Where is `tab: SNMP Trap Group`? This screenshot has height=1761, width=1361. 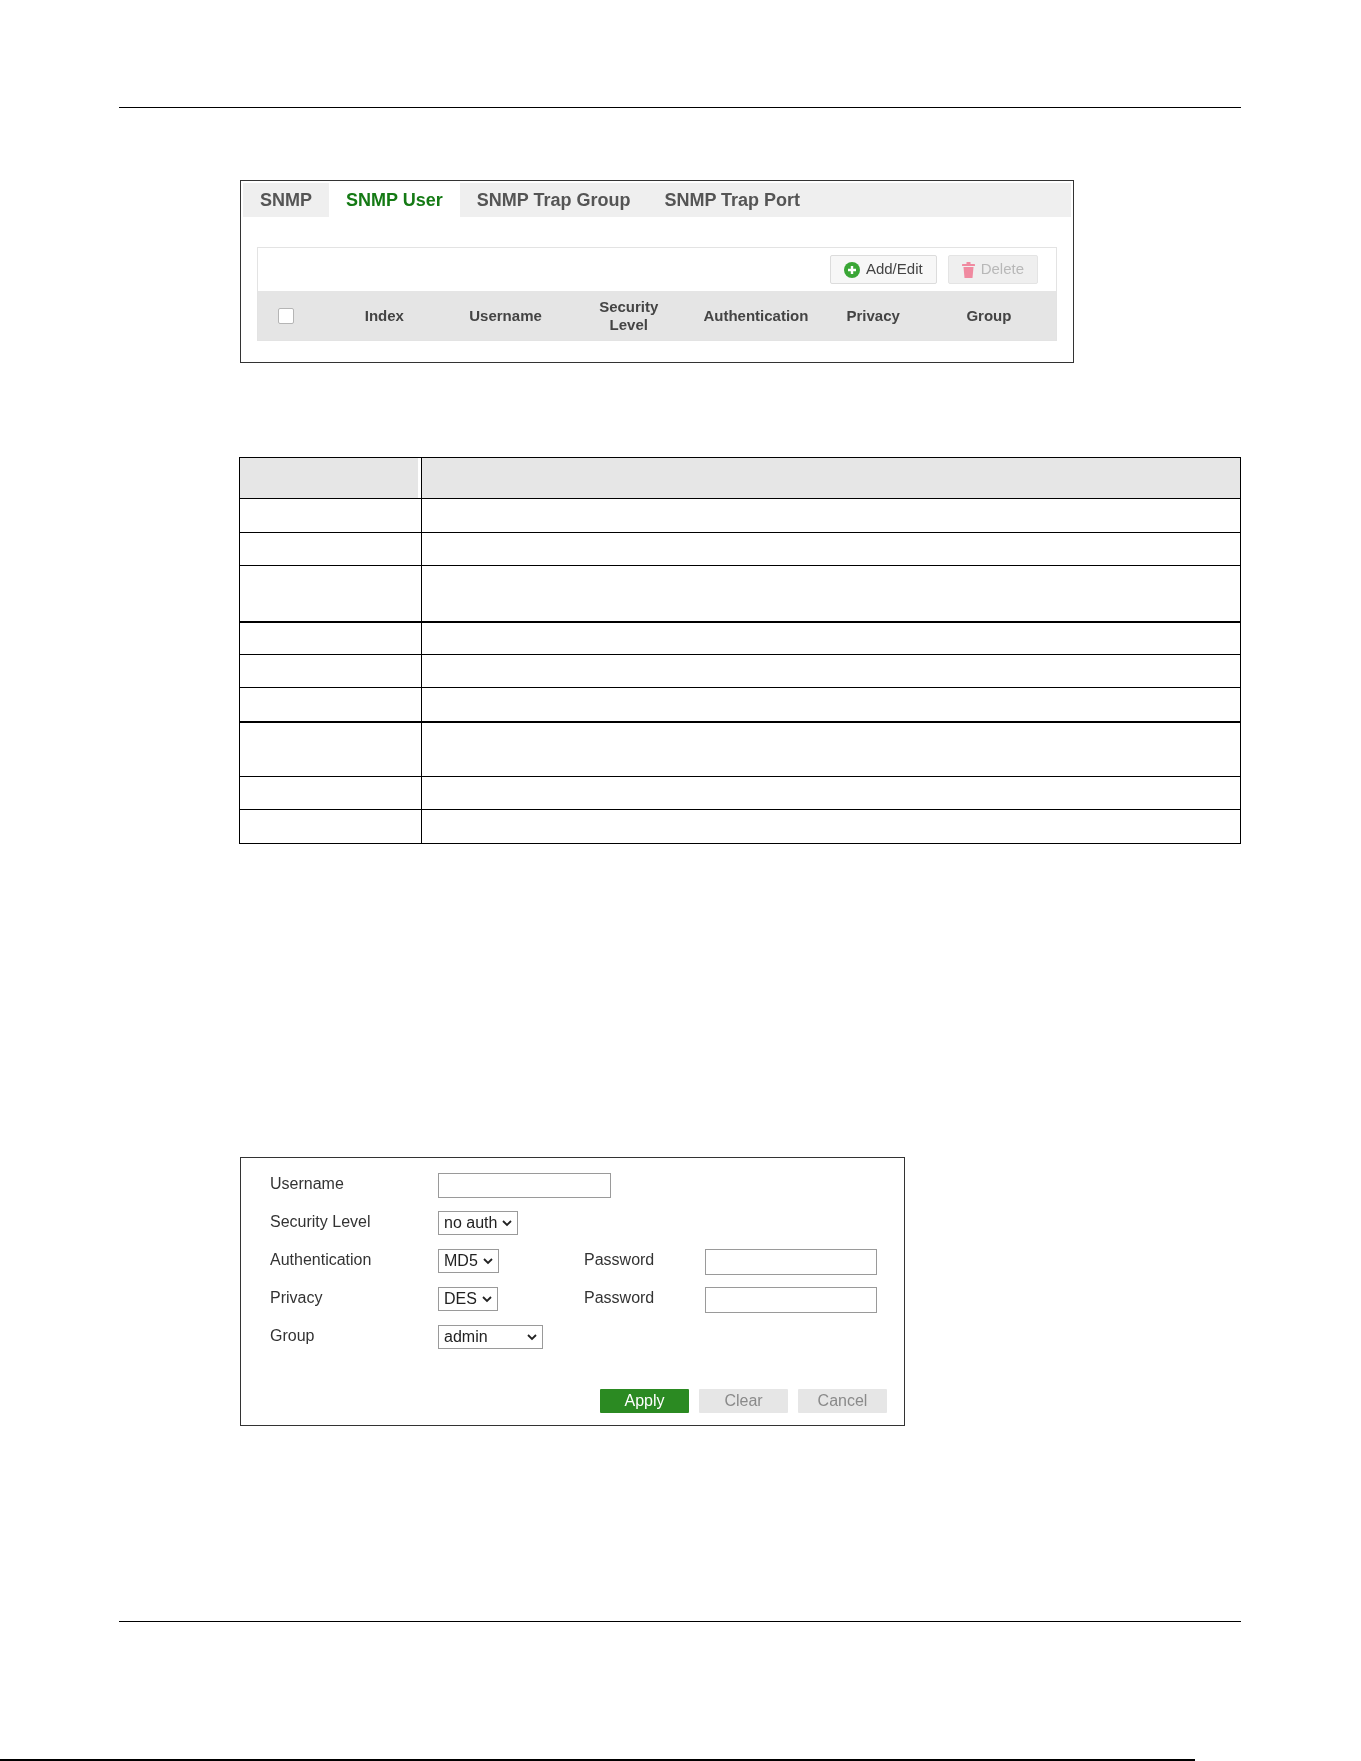 tab: SNMP Trap Group is located at coordinates (553, 200).